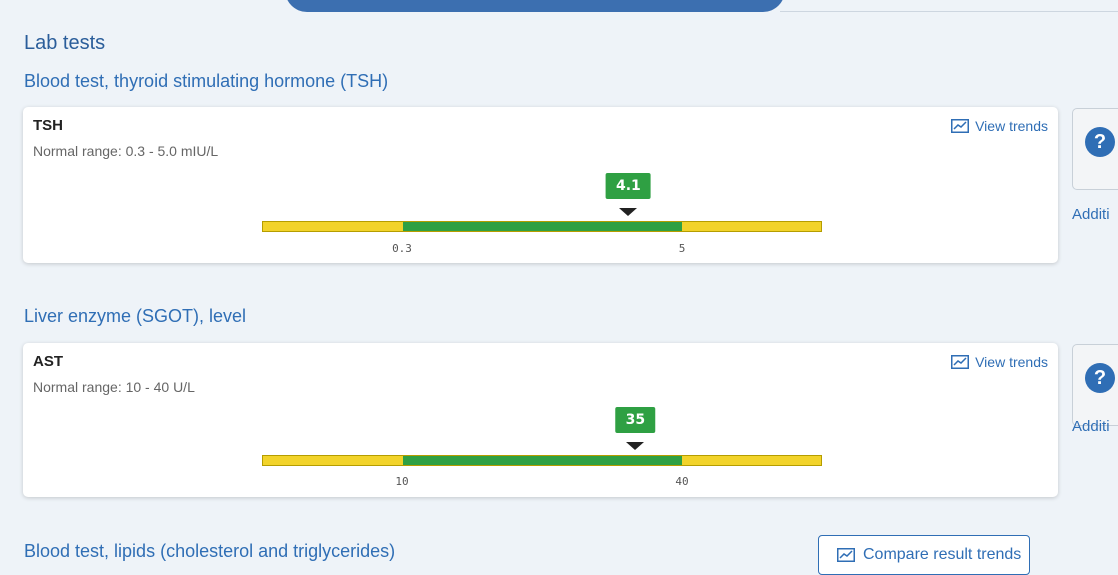 The height and width of the screenshot is (575, 1118). I want to click on help-button-tsh: ?, so click(1095, 149).